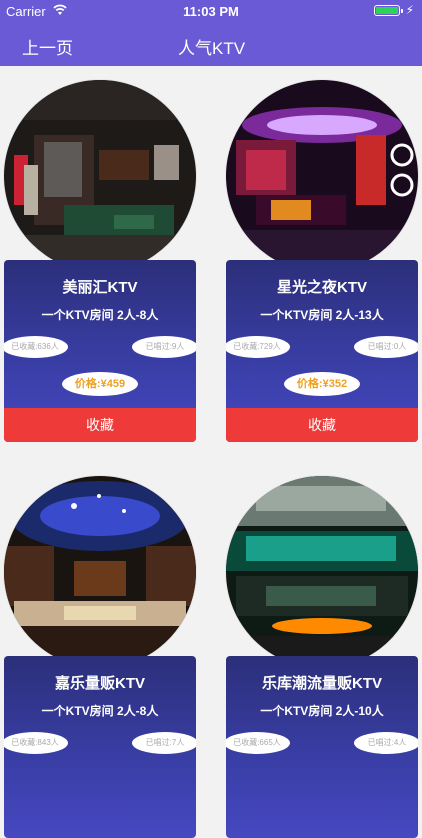 This screenshot has width=422, height=838. What do you see at coordinates (36, 743) in the screenshot?
I see `favorited-count: 已收藏:843人` at bounding box center [36, 743].